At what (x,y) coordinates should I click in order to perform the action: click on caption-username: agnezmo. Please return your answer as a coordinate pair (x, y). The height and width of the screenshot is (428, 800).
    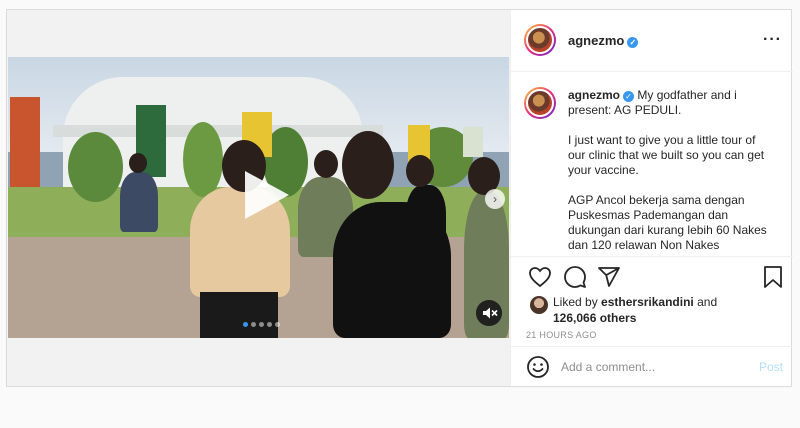
    Looking at the image, I should click on (594, 95).